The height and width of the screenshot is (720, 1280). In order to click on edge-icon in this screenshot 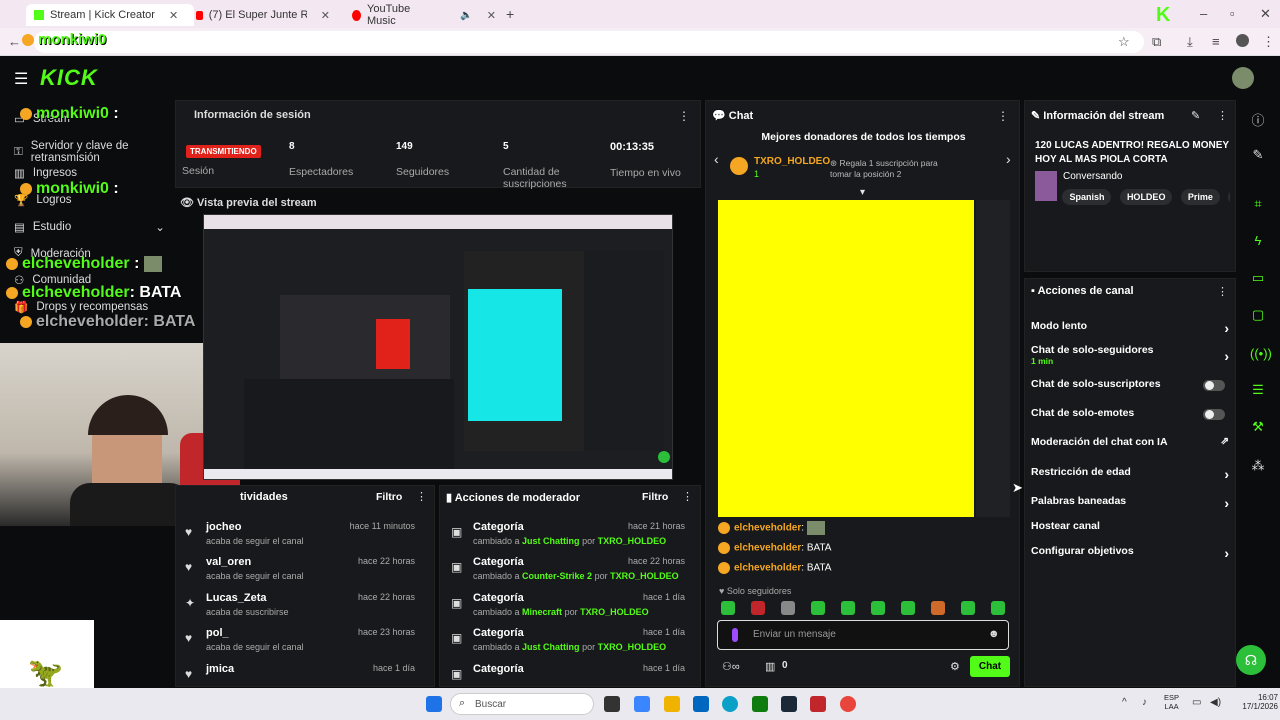, I will do `click(730, 704)`.